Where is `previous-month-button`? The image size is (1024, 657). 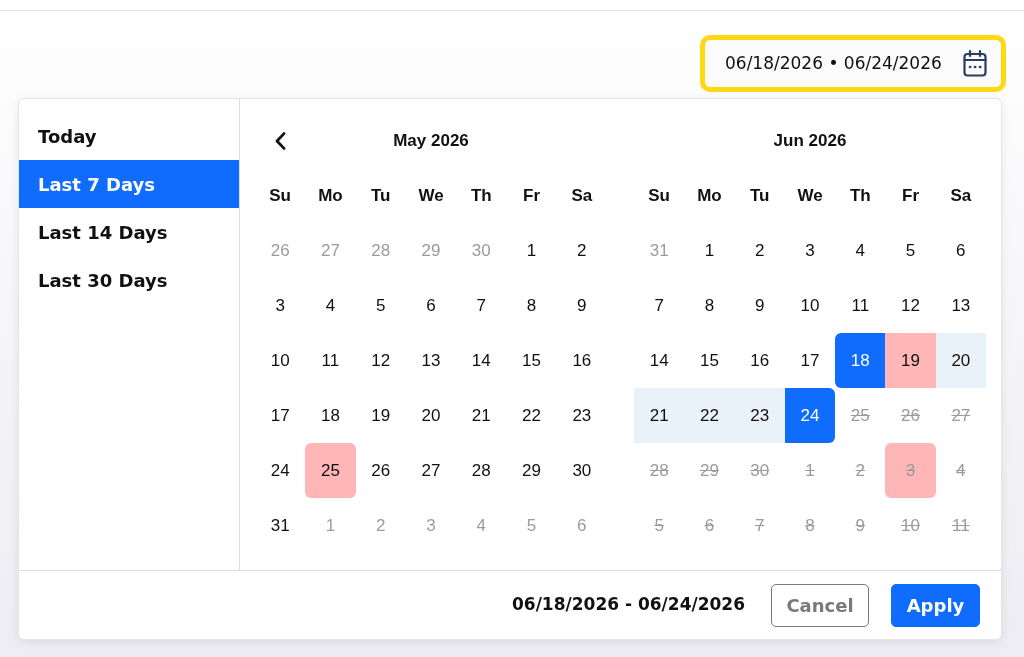
previous-month-button is located at coordinates (280, 141).